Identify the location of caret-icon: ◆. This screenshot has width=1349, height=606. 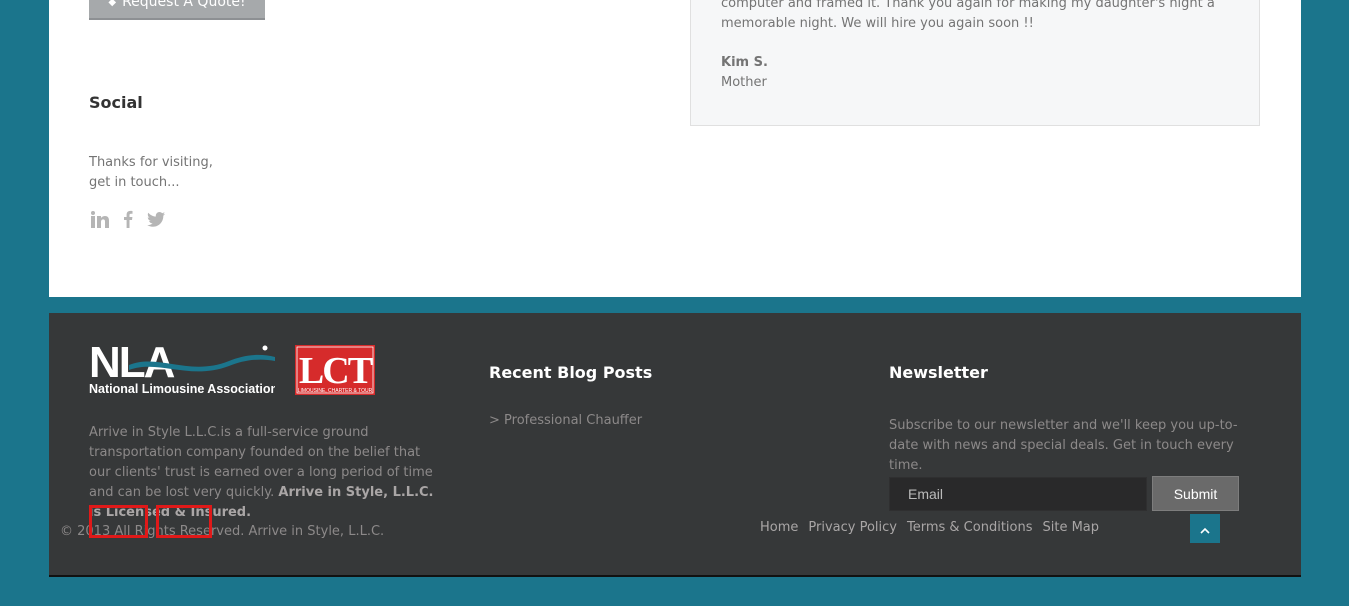
(112, 4).